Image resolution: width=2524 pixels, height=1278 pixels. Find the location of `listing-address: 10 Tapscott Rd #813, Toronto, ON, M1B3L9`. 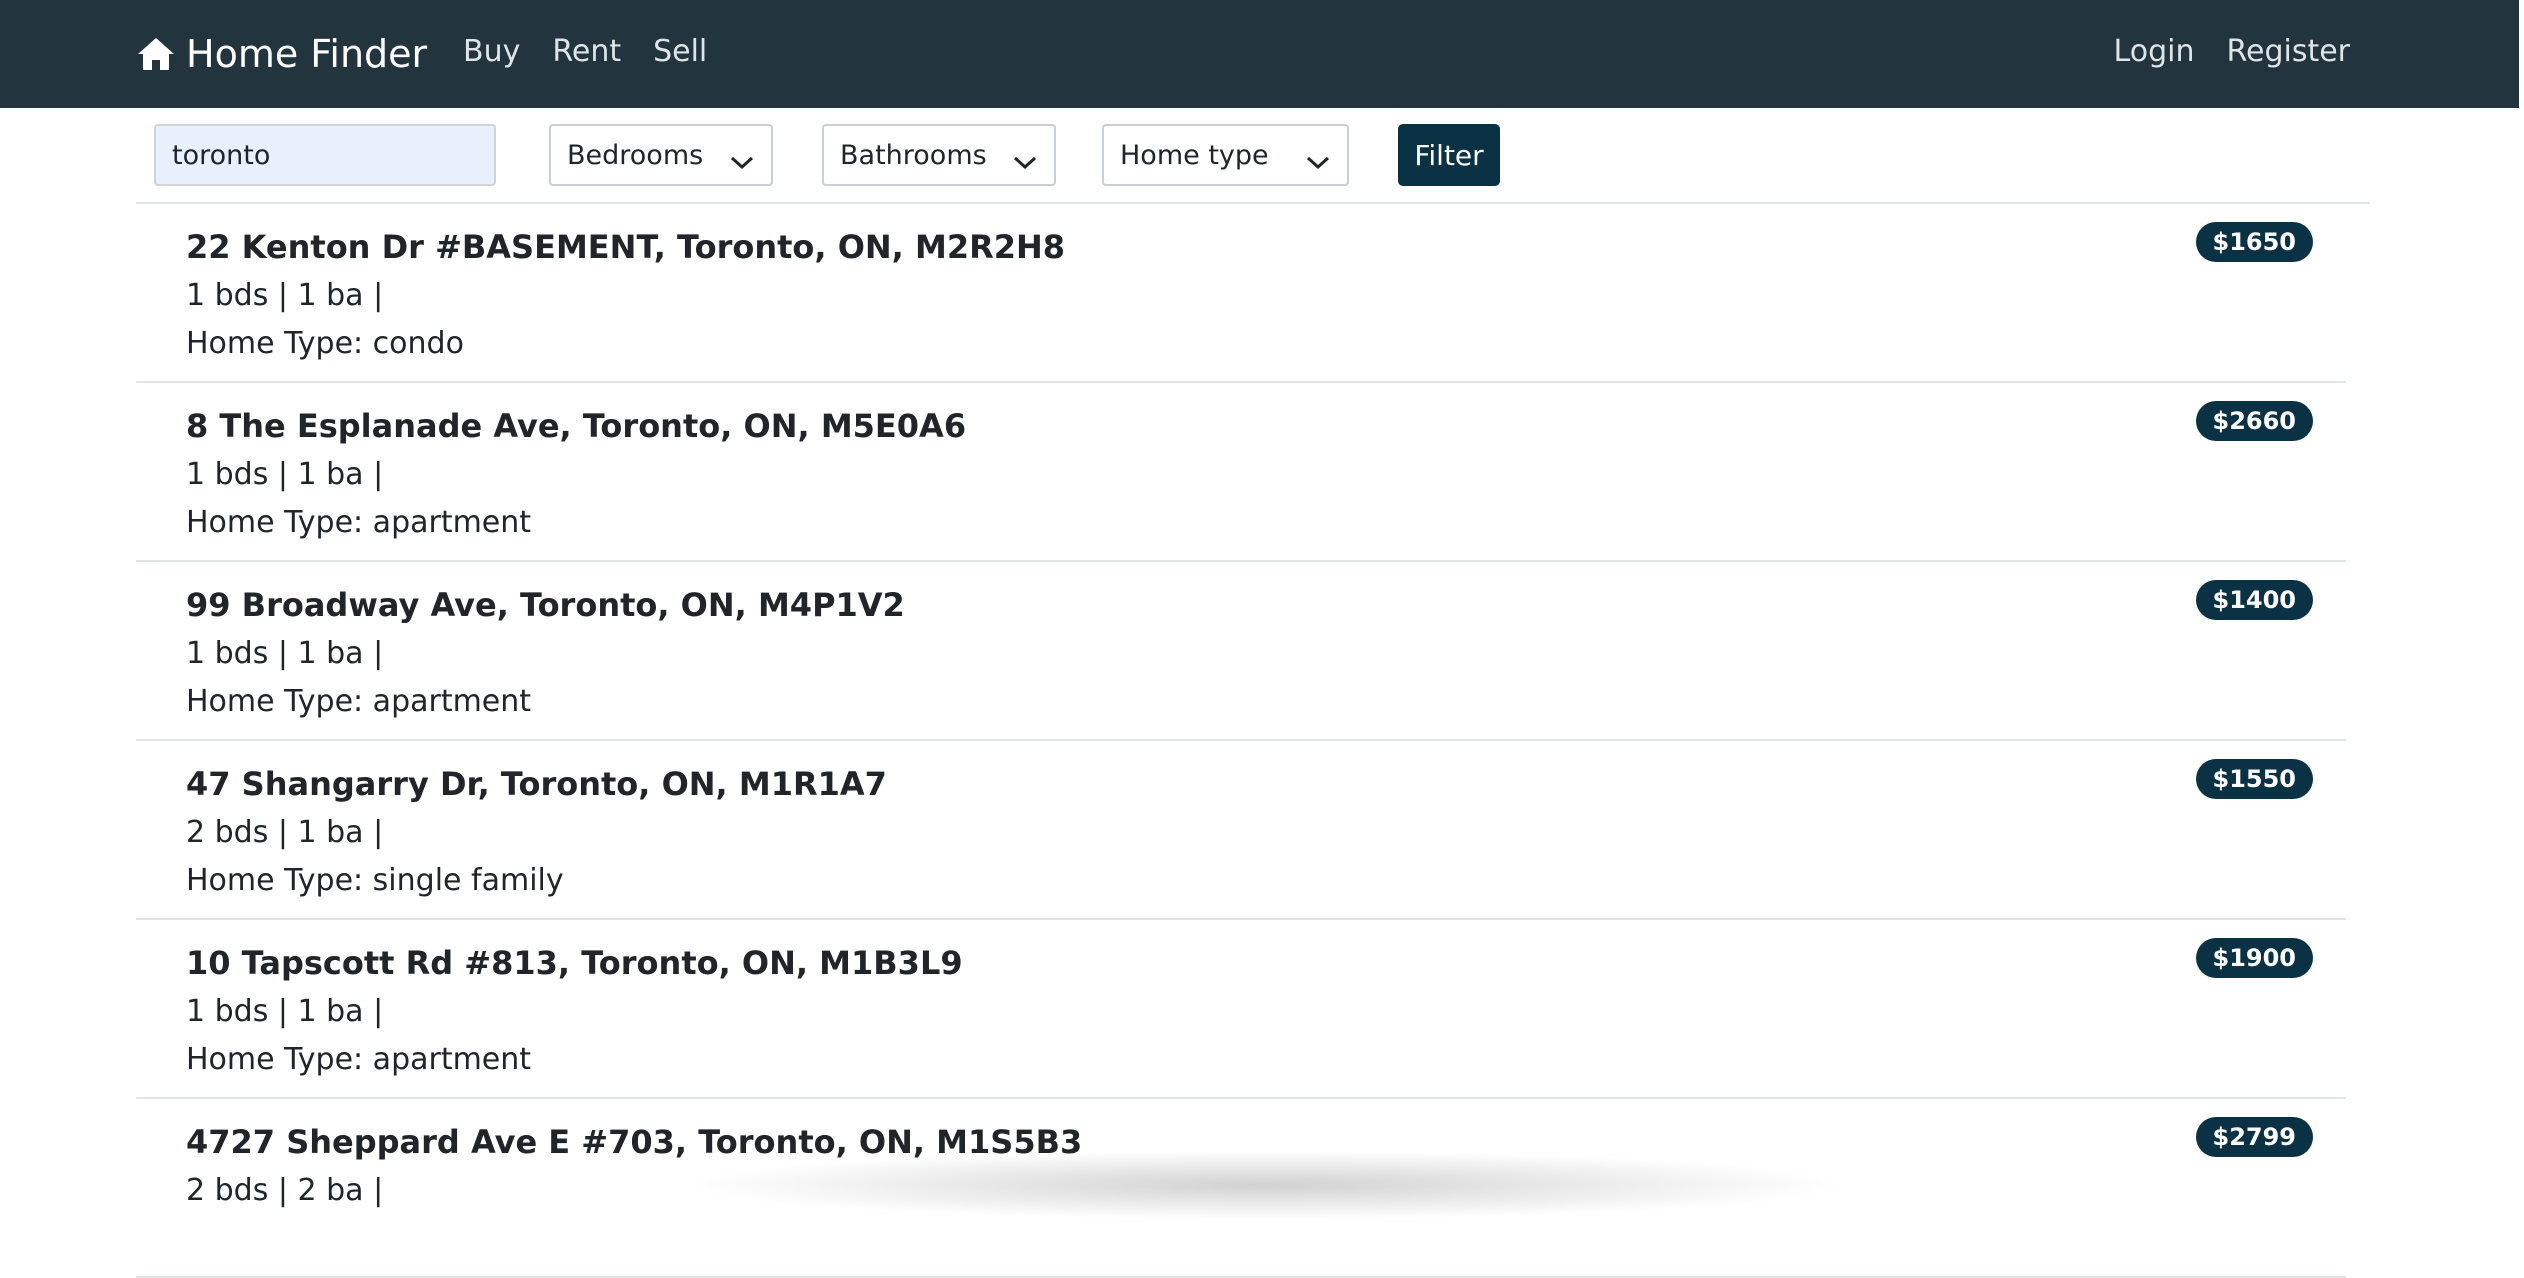

listing-address: 10 Tapscott Rd #813, Toronto, ON, M1B3L9 is located at coordinates (574, 963).